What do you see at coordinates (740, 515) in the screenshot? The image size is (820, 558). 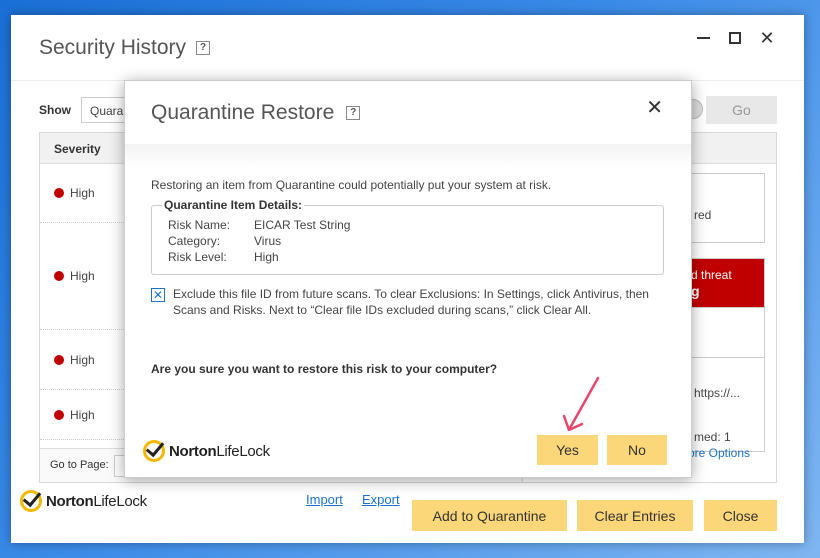 I see `close-window-button: Close` at bounding box center [740, 515].